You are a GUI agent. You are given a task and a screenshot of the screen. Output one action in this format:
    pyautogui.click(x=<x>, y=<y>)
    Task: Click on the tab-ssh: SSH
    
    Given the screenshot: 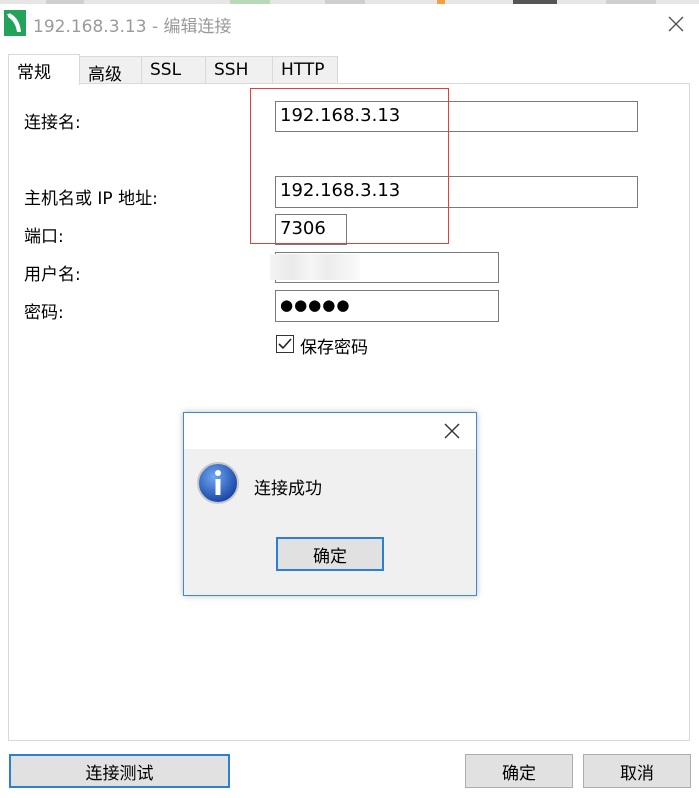 What is the action you would take?
    pyautogui.click(x=239, y=70)
    